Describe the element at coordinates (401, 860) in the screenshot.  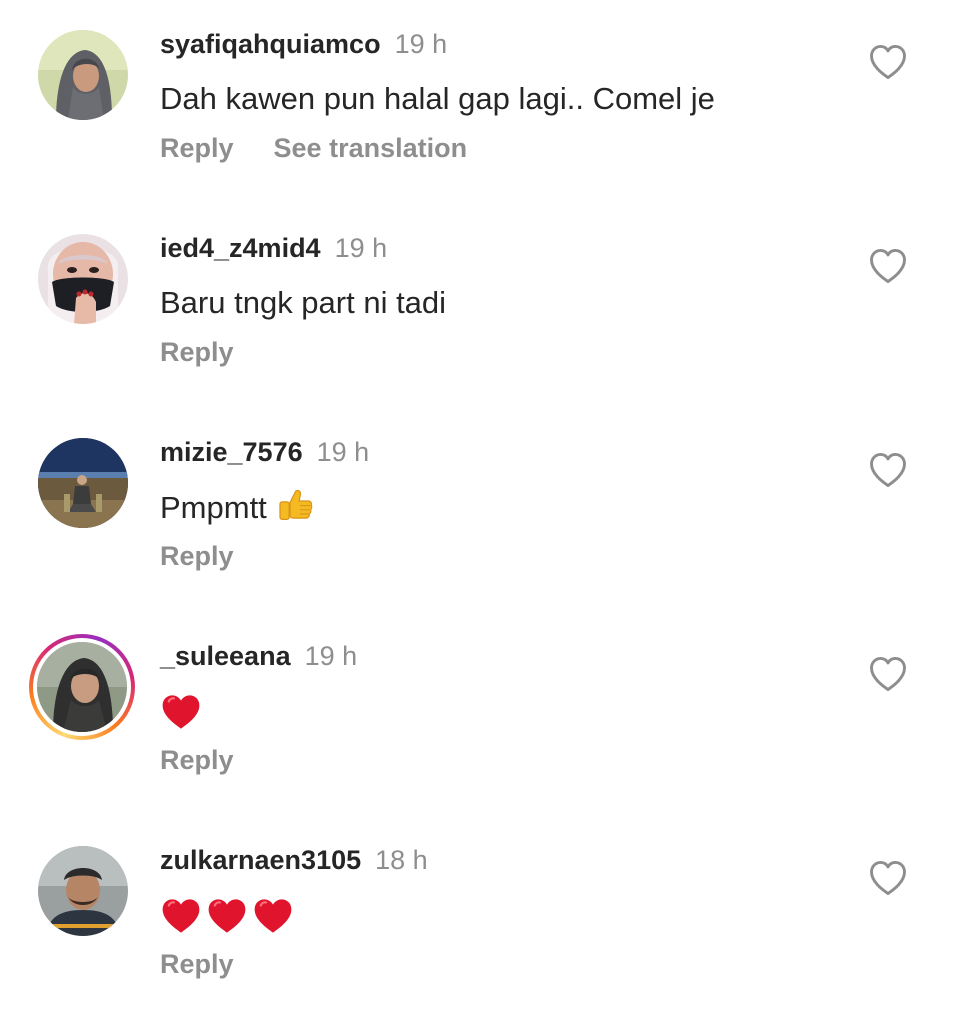
I see `timestamp: 18 h` at that location.